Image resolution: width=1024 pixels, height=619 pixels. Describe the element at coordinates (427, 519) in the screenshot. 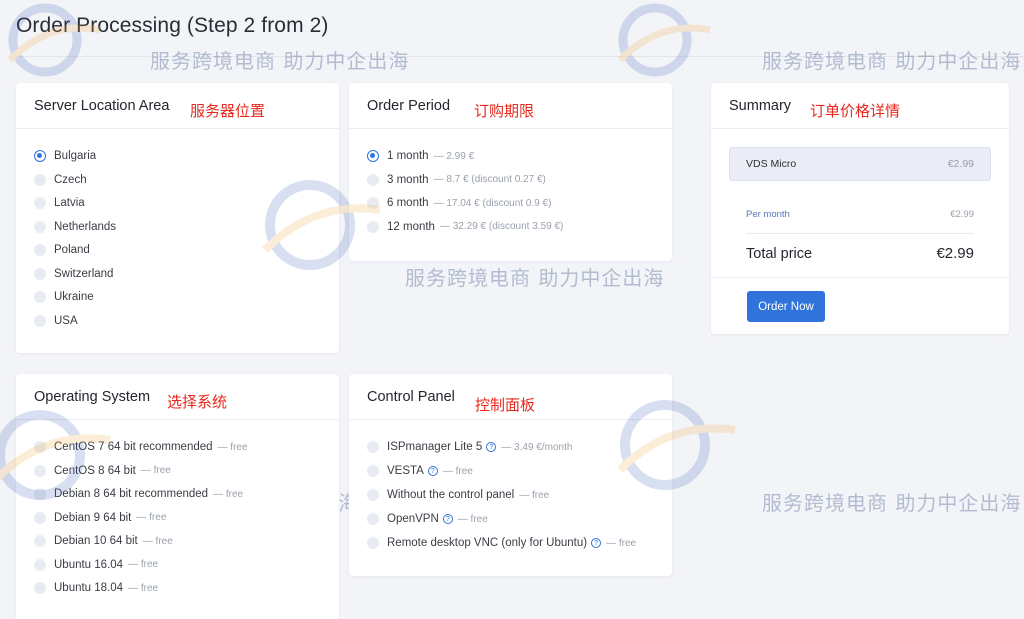

I see `panel-option: OpenVPN? — free` at that location.